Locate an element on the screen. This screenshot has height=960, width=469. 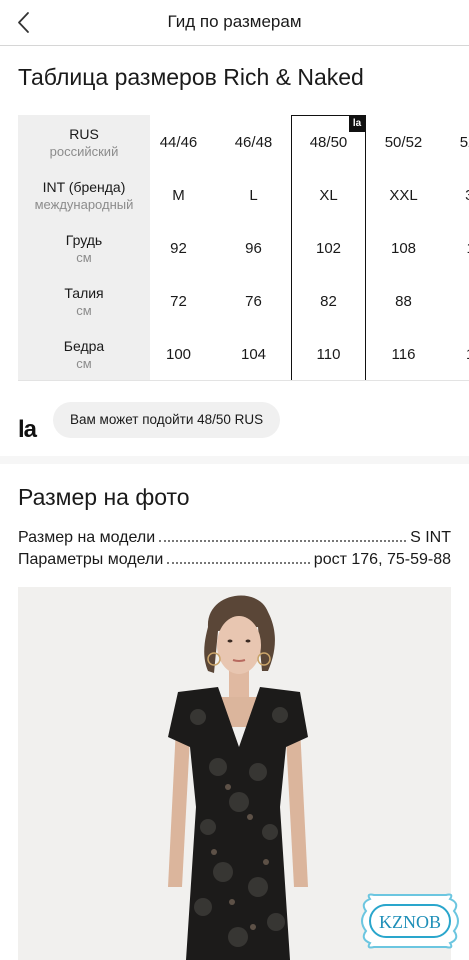
size-table-title: Таблица размеров Rich & Naked is located at coordinates (191, 77).